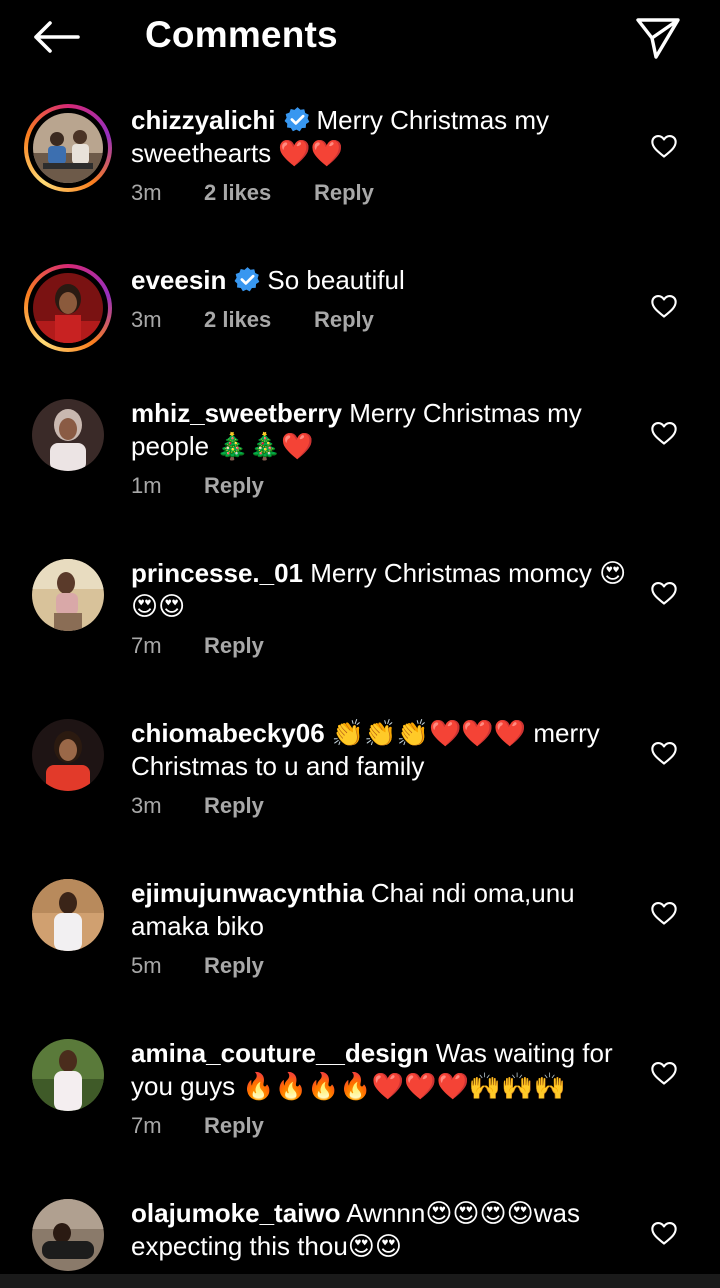 Image resolution: width=720 pixels, height=1288 pixels. What do you see at coordinates (146, 485) in the screenshot?
I see `comment-time: 1m` at bounding box center [146, 485].